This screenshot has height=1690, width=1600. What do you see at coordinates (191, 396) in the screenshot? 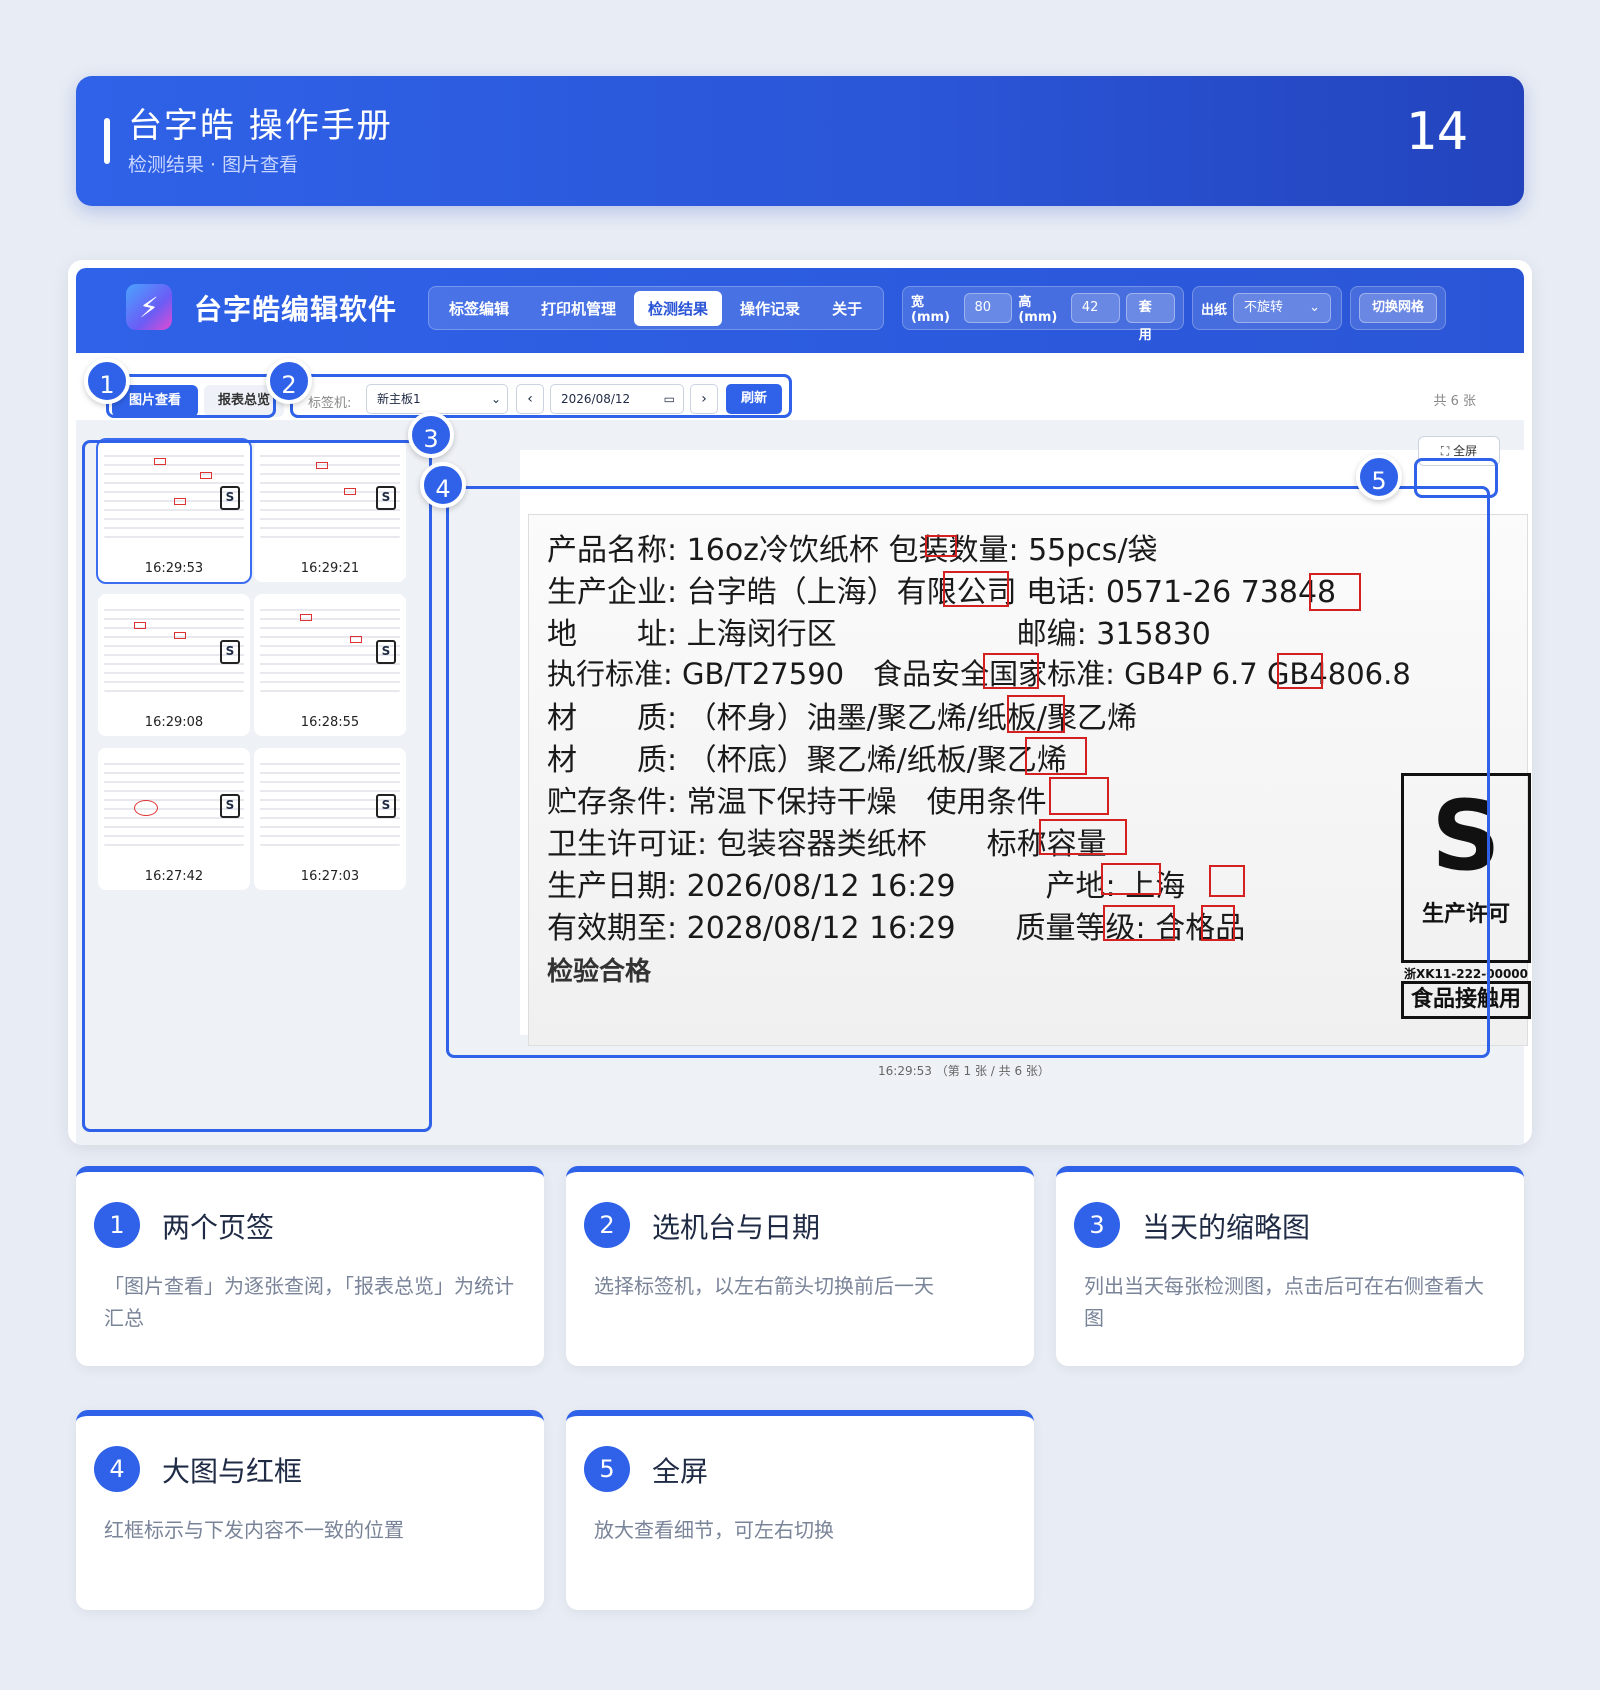
I see `annotation-outline-tabs` at bounding box center [191, 396].